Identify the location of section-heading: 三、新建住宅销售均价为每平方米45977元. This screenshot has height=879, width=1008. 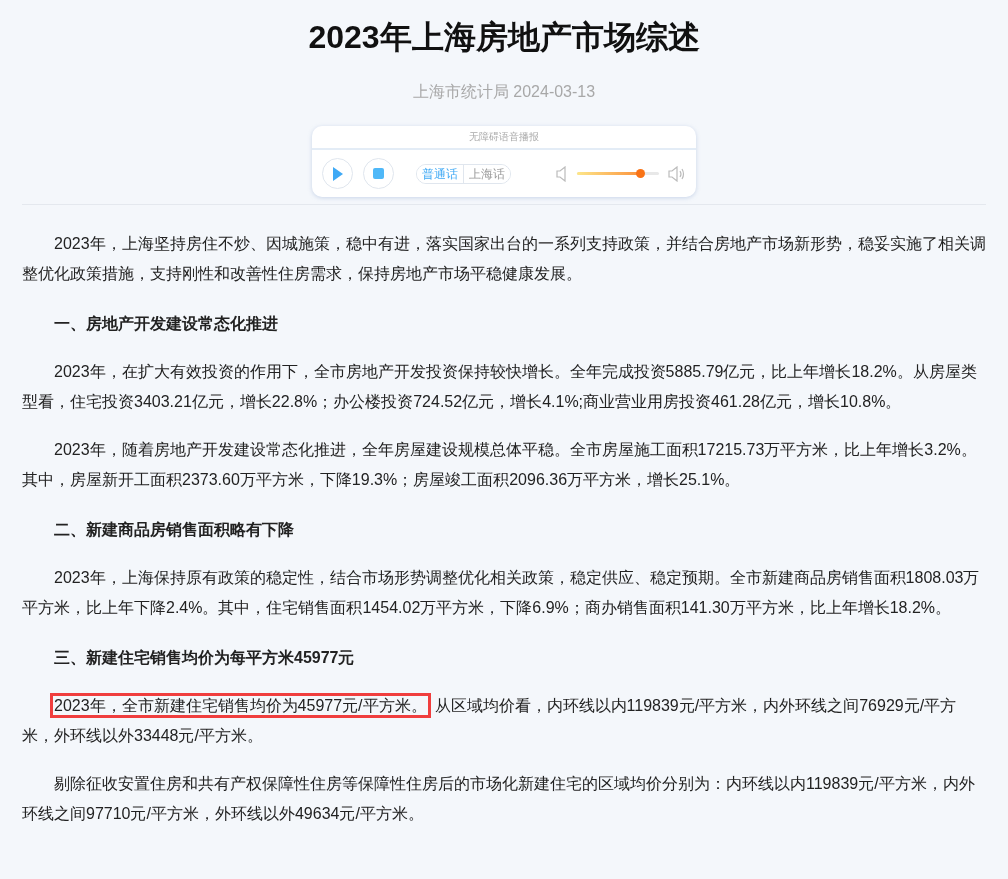
(204, 658).